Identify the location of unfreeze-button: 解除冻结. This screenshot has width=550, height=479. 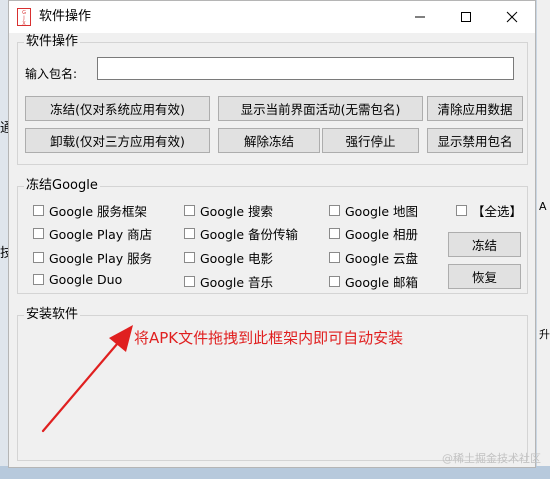
(269, 140).